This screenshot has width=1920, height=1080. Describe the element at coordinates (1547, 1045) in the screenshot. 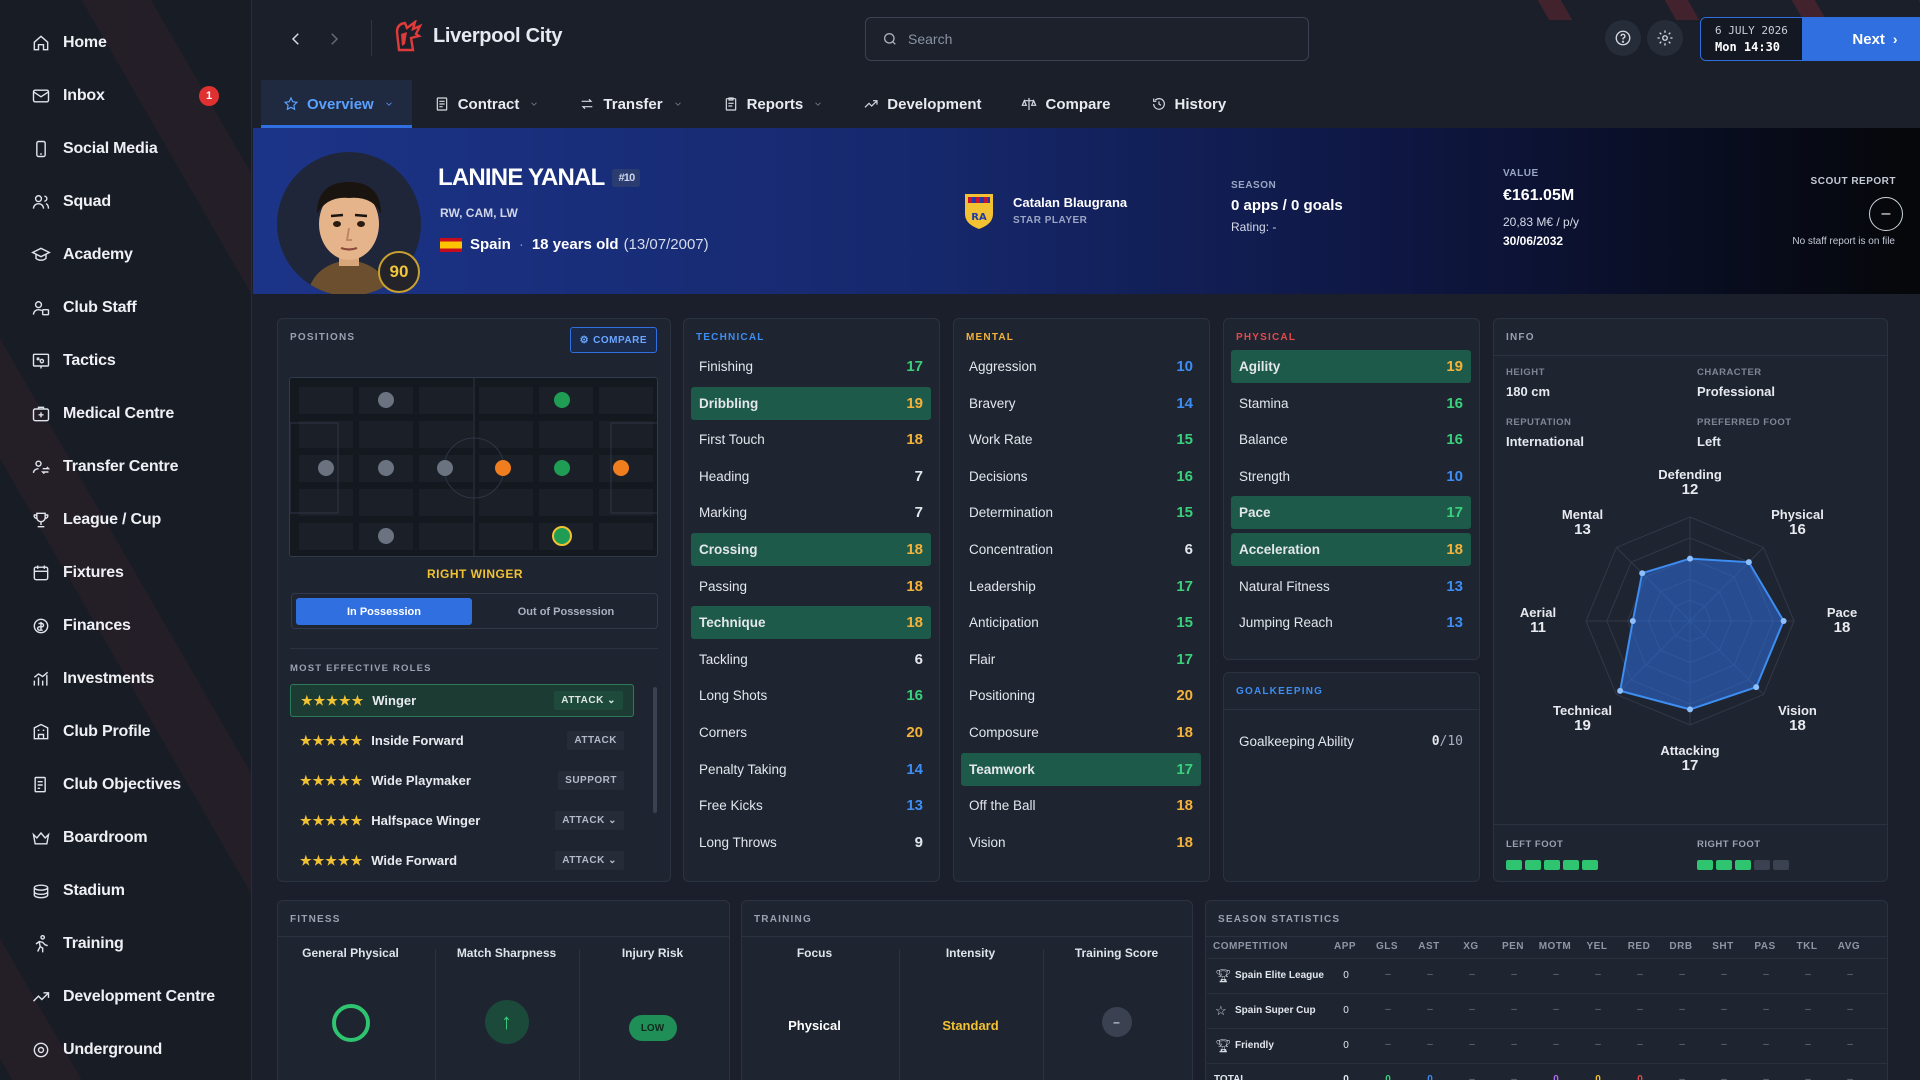

I see `table-row: 🏆︎ Friendly 0 – – – – – – – – – – – –` at that location.